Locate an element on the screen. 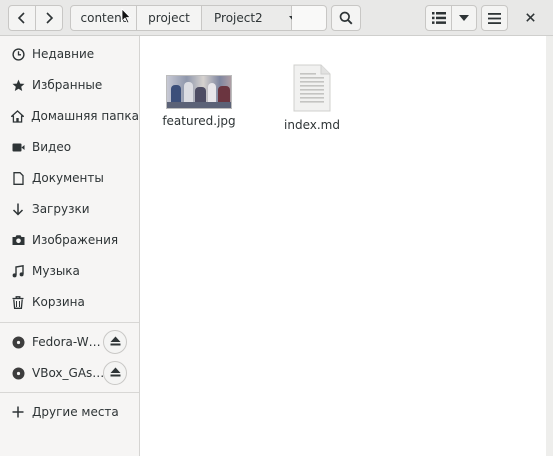 The width and height of the screenshot is (553, 456). sidebar-item-trash: Корзина is located at coordinates (69, 302).